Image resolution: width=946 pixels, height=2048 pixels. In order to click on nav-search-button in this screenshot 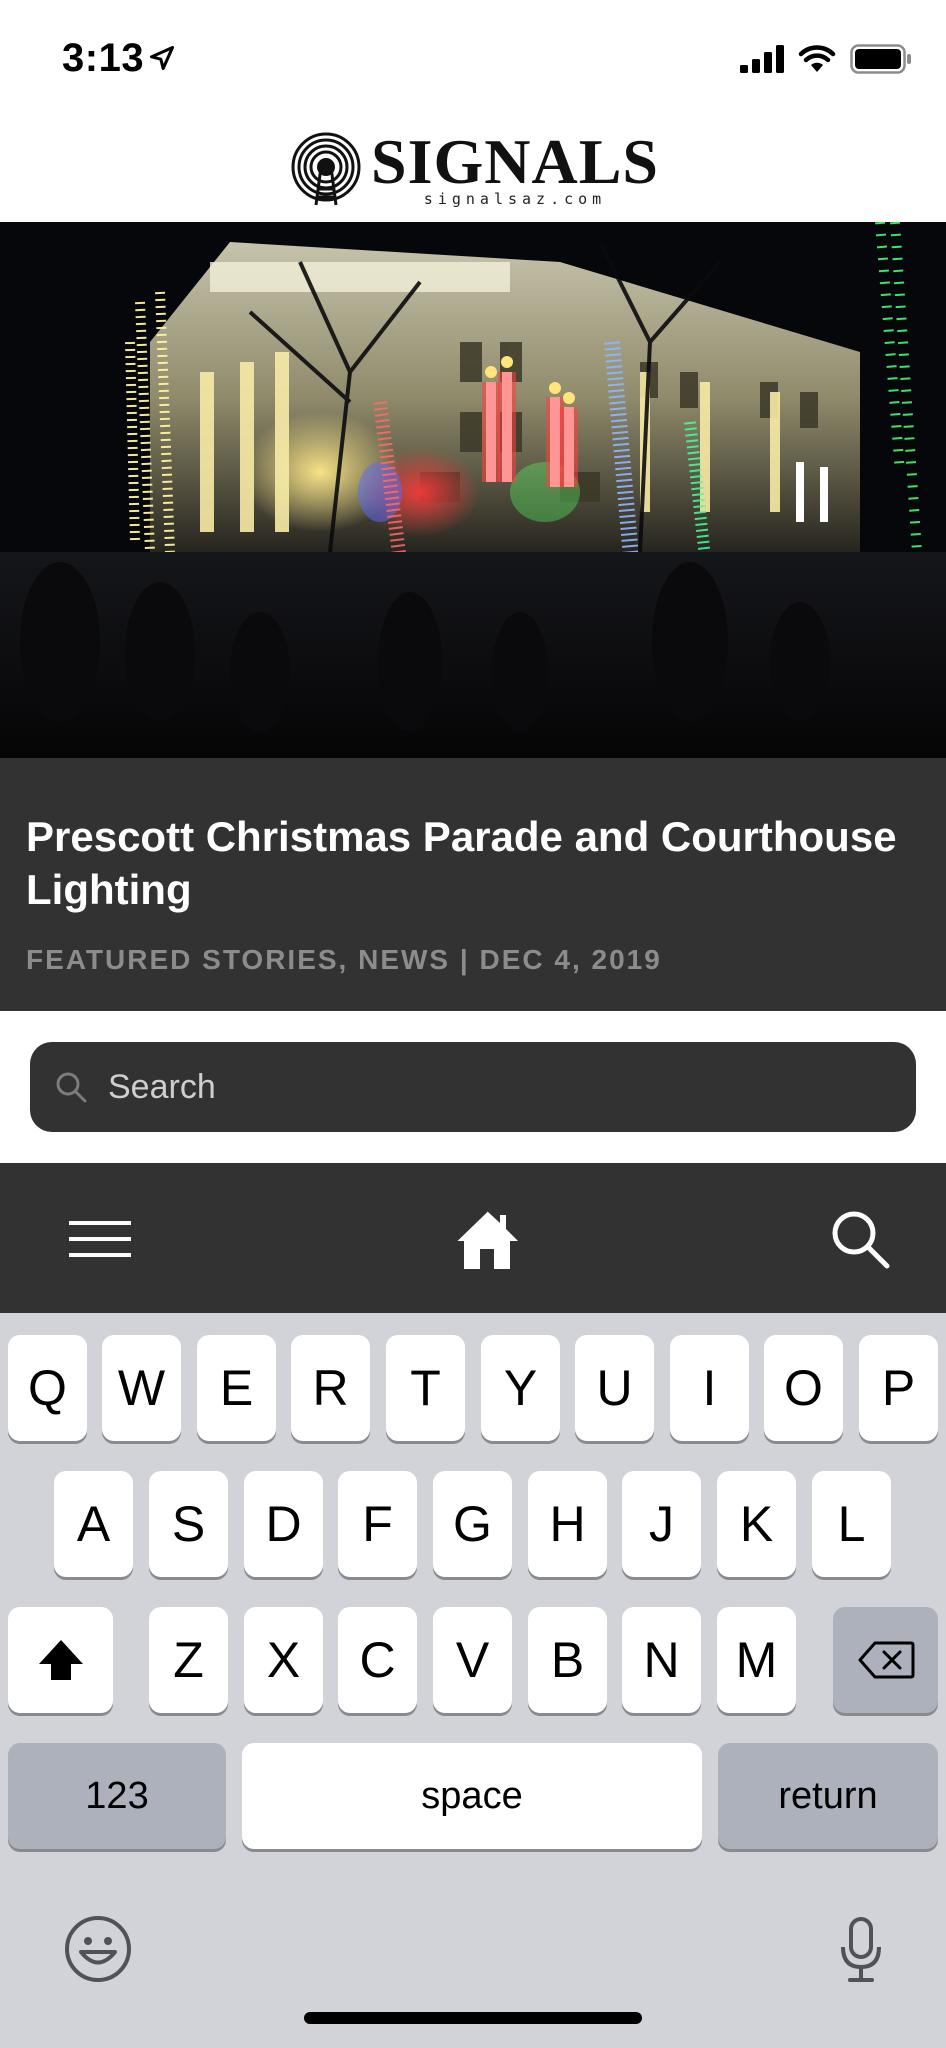, I will do `click(860, 1239)`.